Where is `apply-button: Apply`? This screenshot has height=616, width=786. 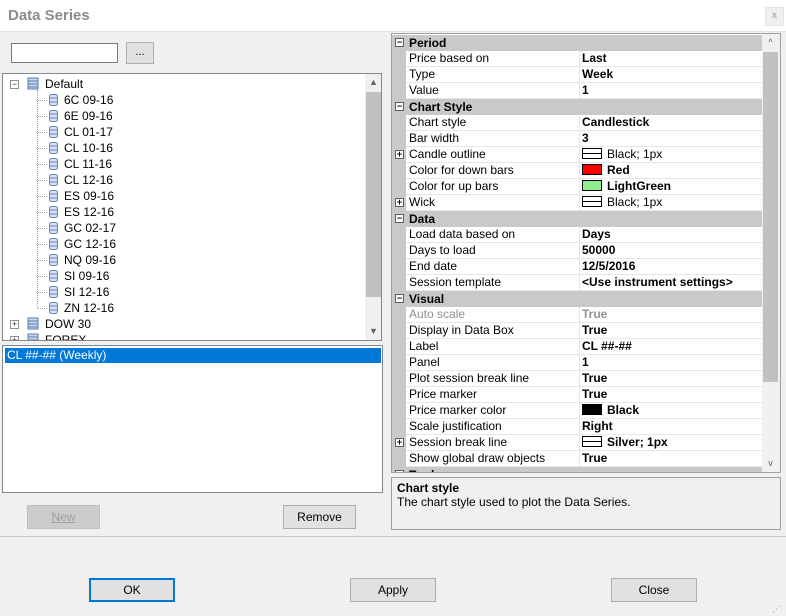 apply-button: Apply is located at coordinates (393, 590).